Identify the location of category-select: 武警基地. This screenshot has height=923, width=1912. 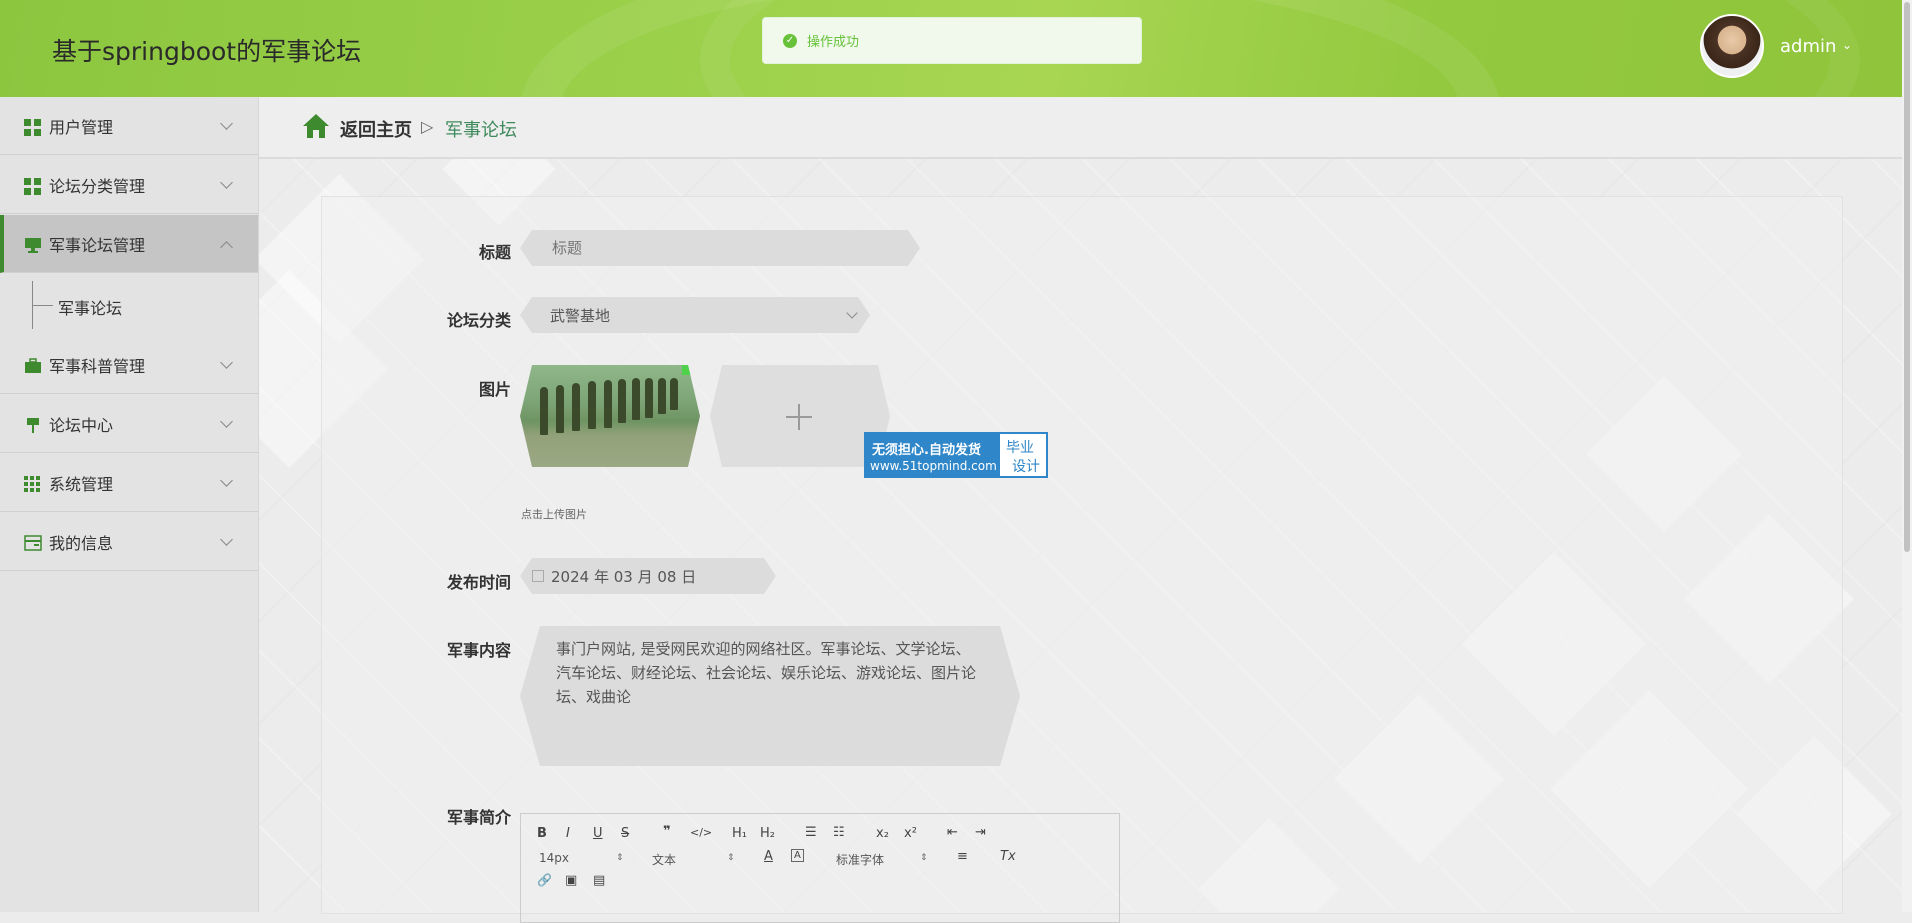
(695, 315).